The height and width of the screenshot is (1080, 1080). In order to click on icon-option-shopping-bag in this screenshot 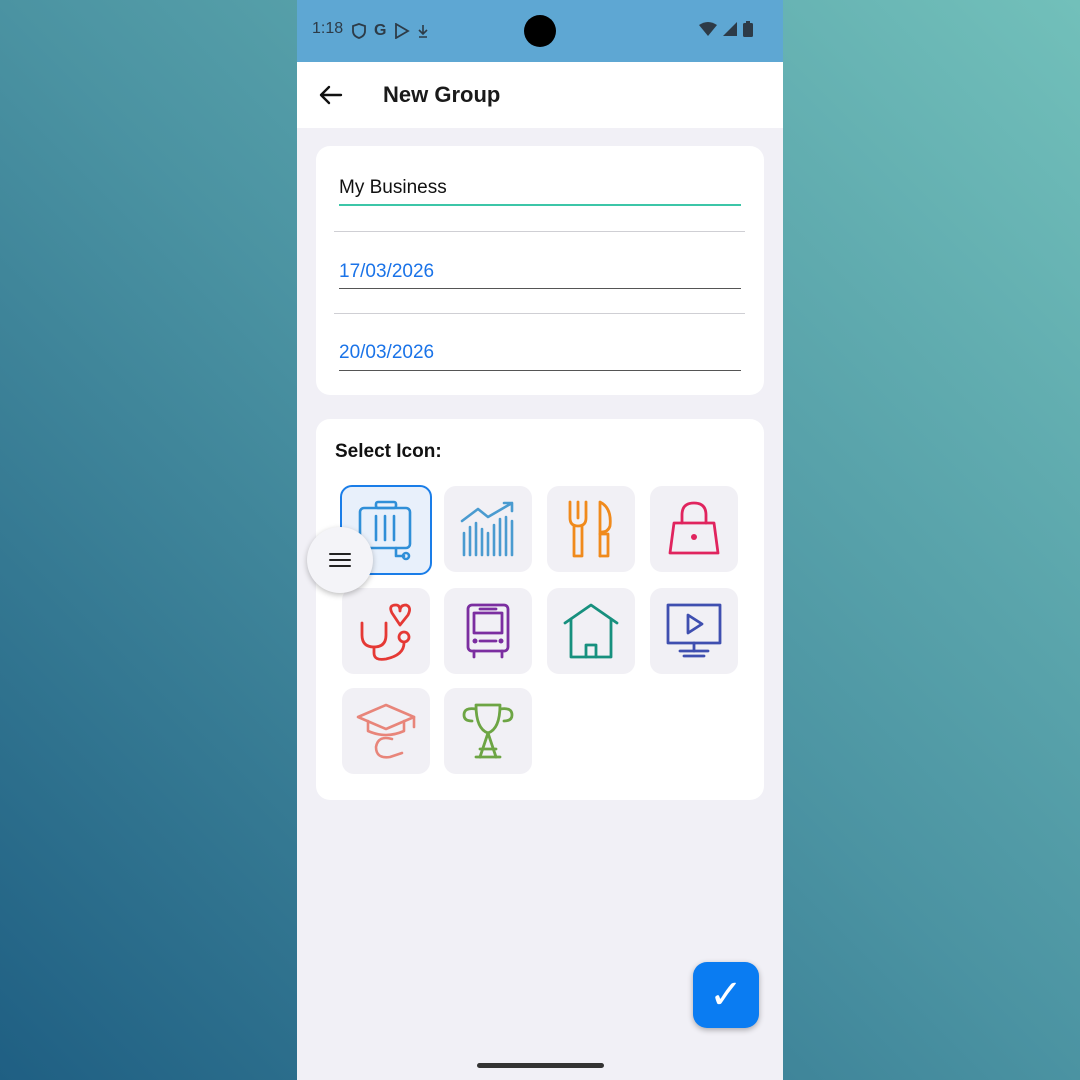, I will do `click(694, 529)`.